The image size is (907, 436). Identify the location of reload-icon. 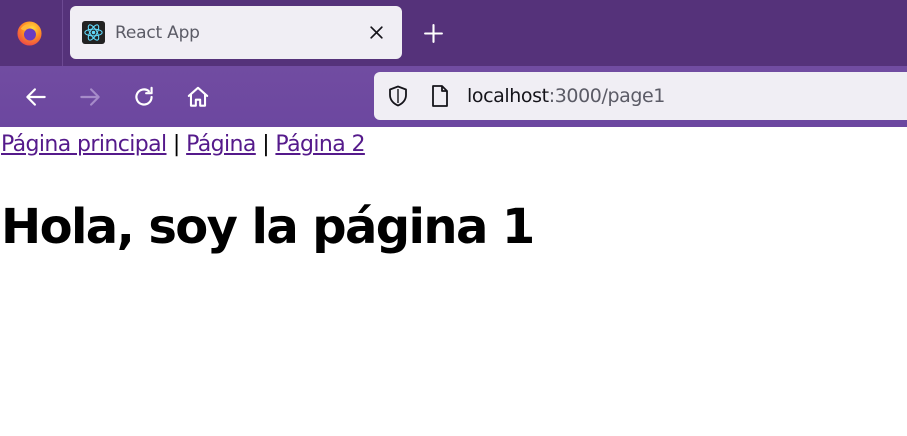
(144, 97).